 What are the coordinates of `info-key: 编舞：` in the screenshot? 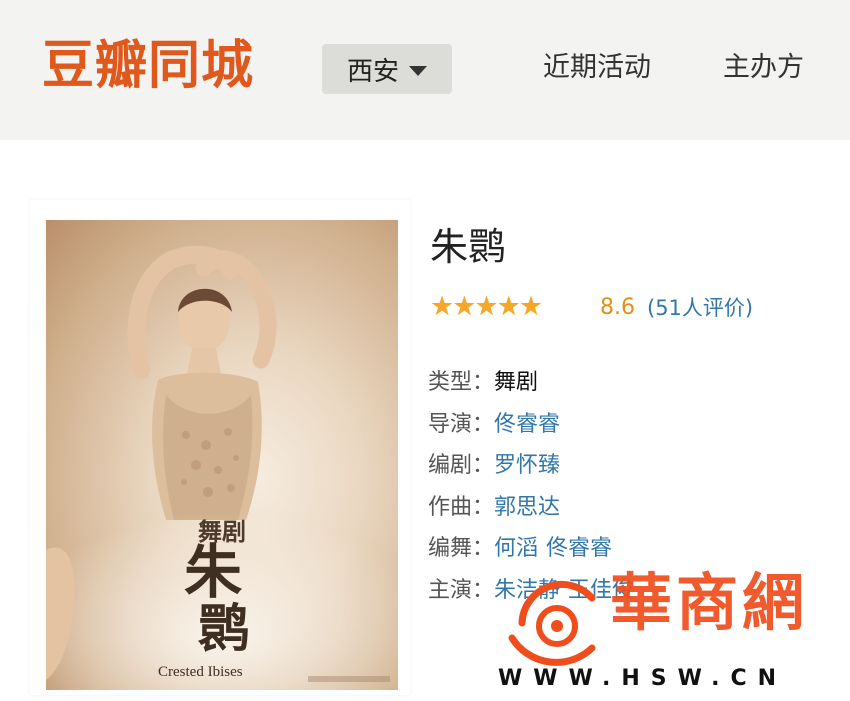 It's located at (461, 548).